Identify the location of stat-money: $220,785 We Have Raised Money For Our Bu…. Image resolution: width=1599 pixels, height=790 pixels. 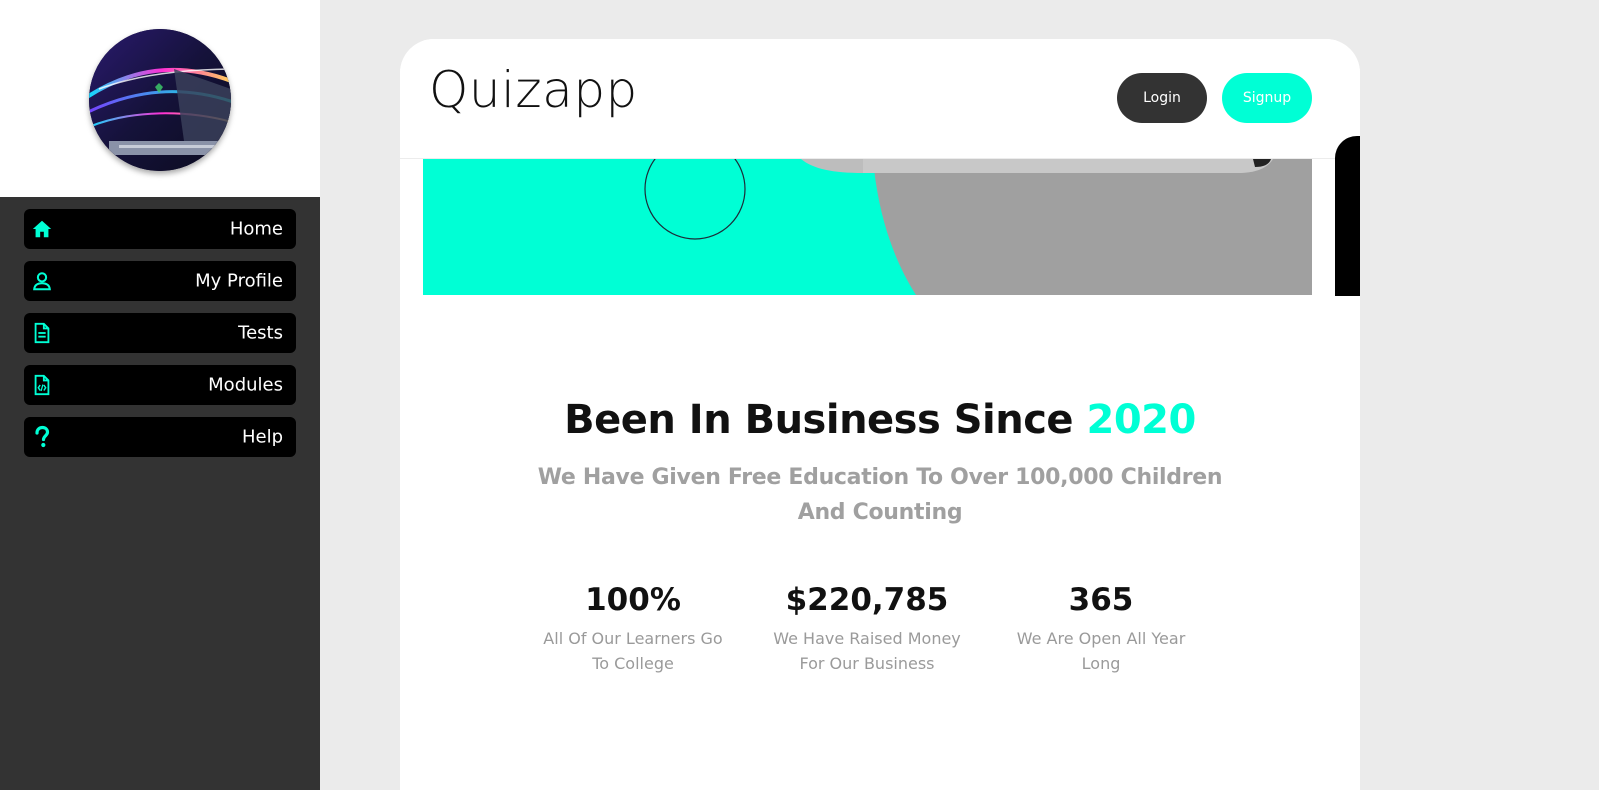
(867, 628).